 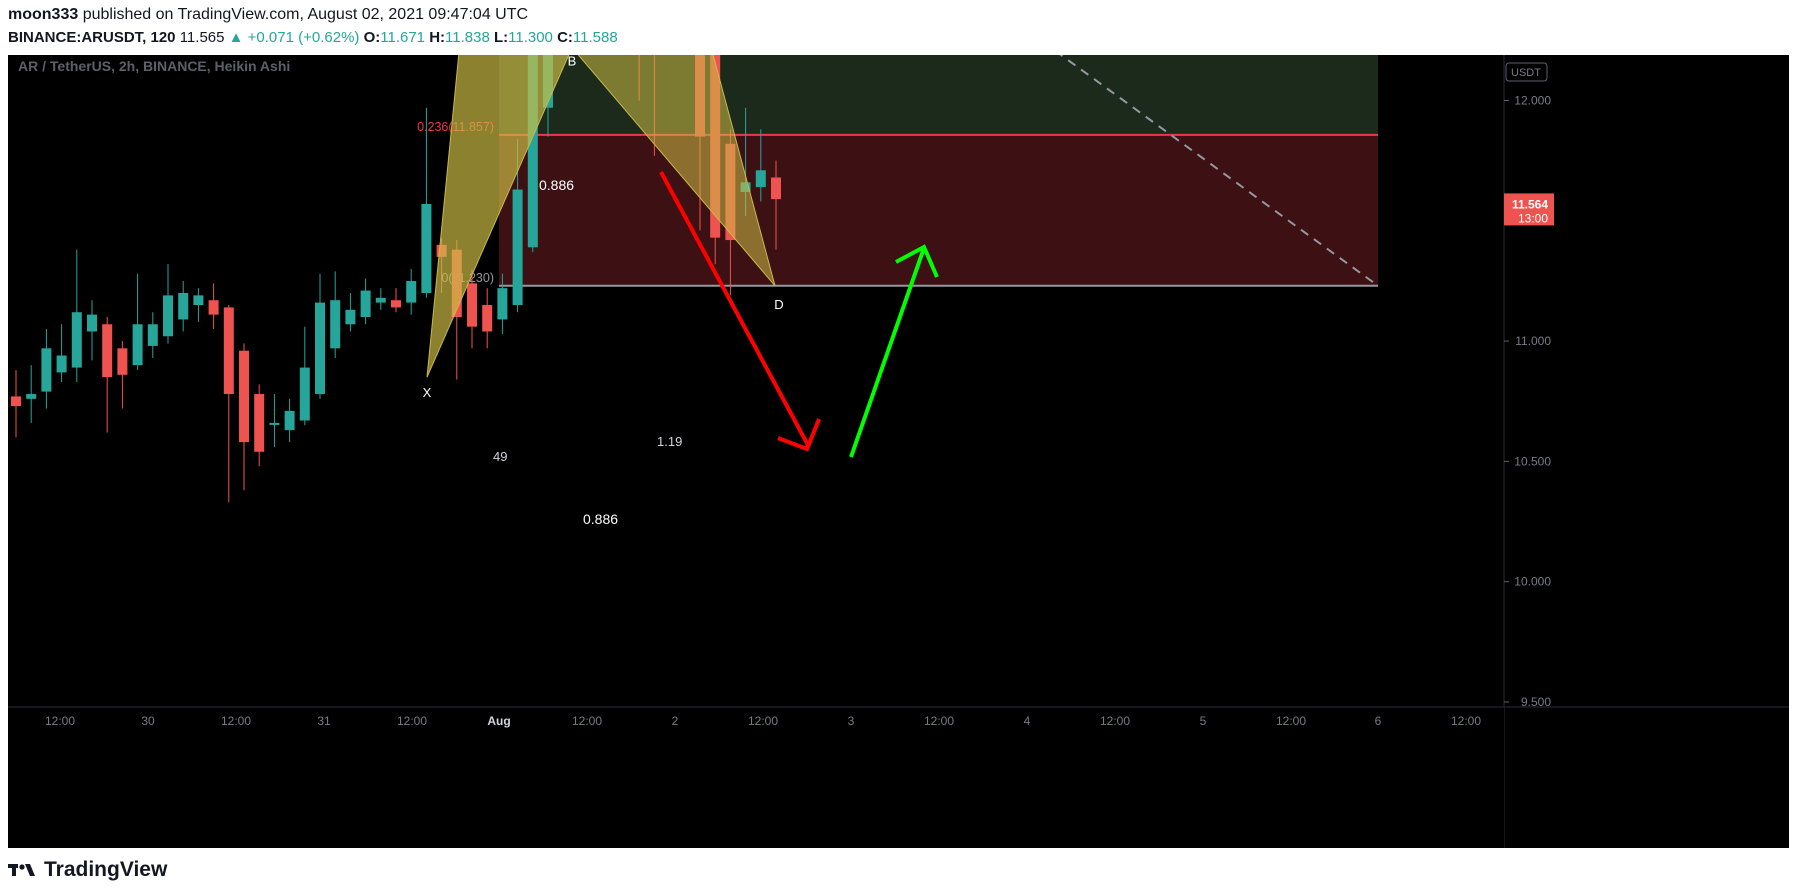 I want to click on open-label: O:, so click(x=372, y=37).